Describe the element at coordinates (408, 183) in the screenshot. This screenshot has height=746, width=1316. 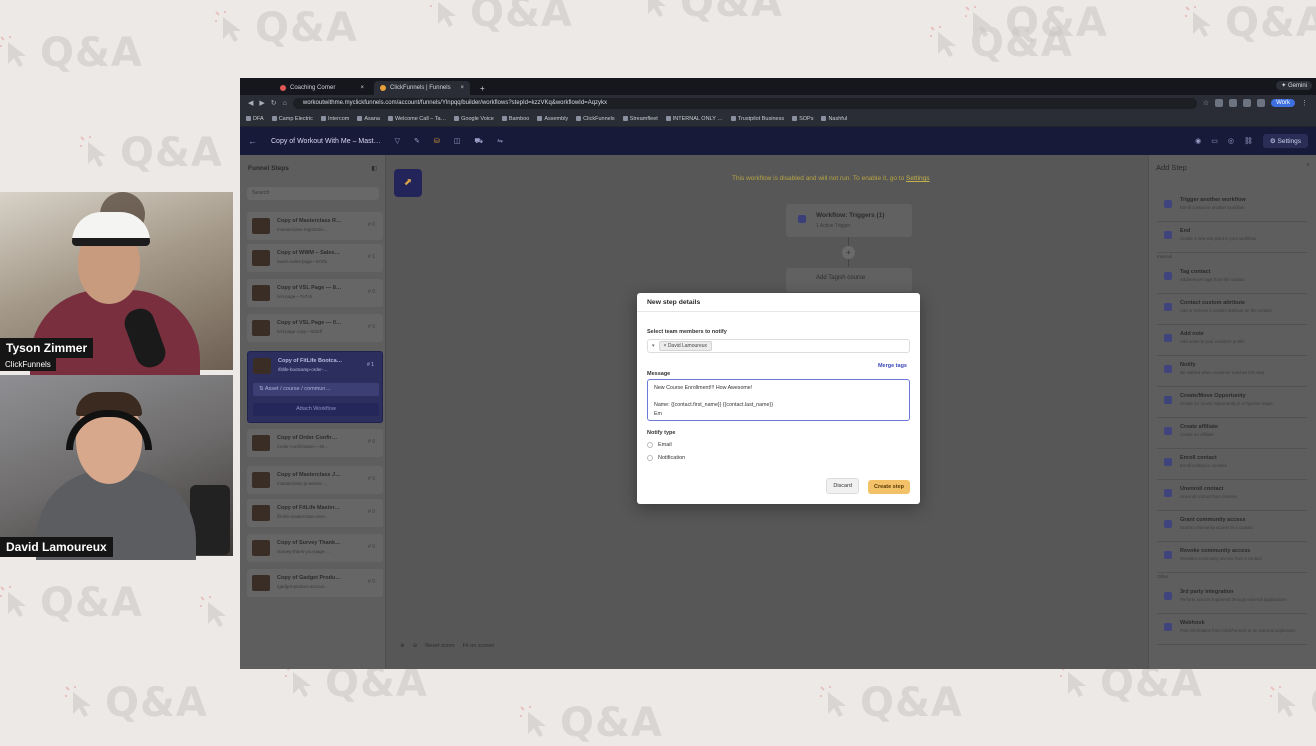
I see `analytics-icon: ⬈` at that location.